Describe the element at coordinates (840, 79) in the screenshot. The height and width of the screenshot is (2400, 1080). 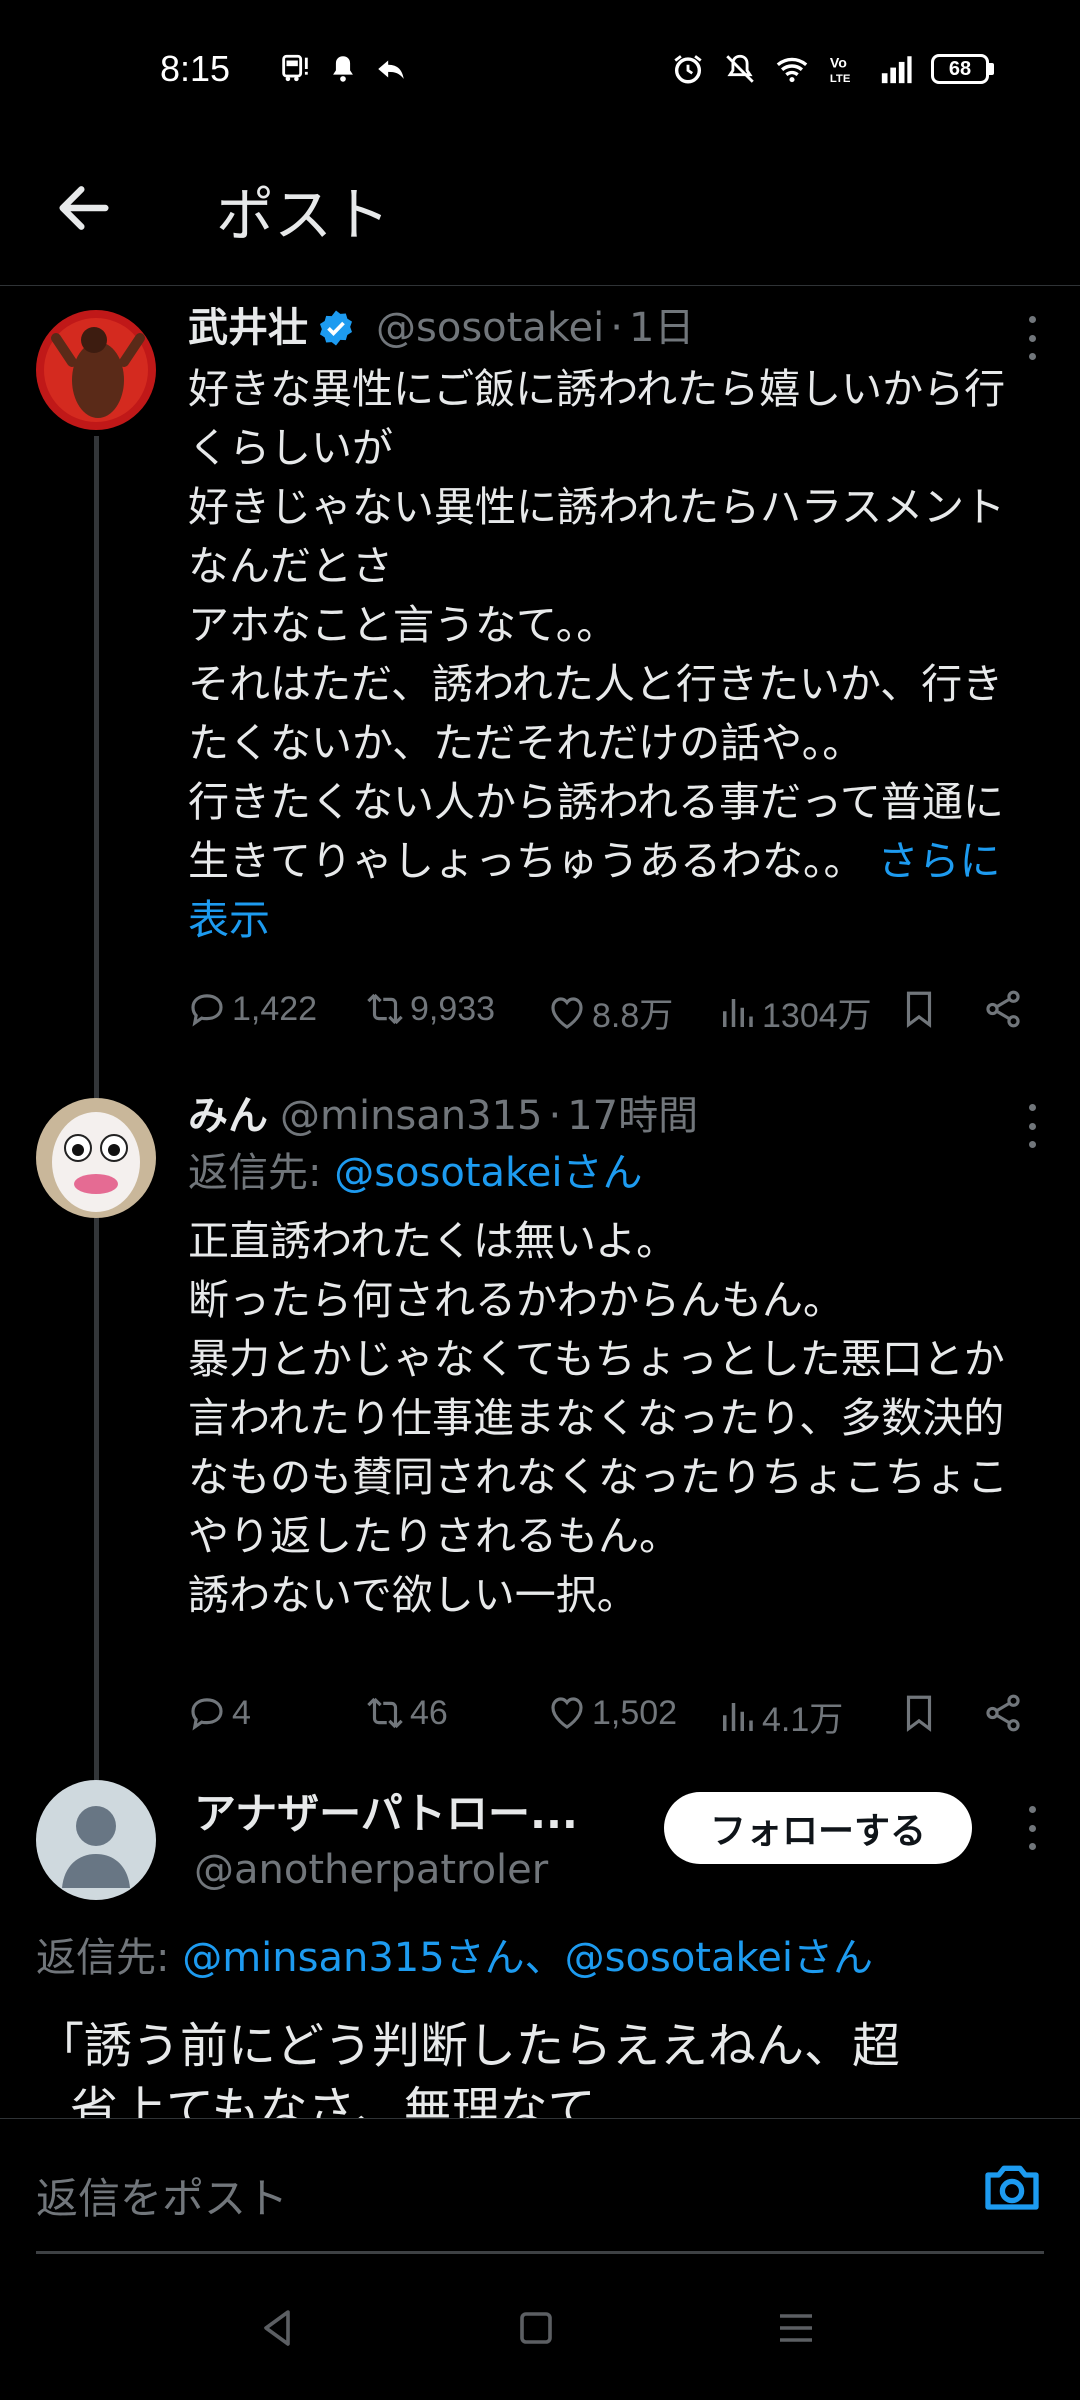
I see `svg-text: LTE` at that location.